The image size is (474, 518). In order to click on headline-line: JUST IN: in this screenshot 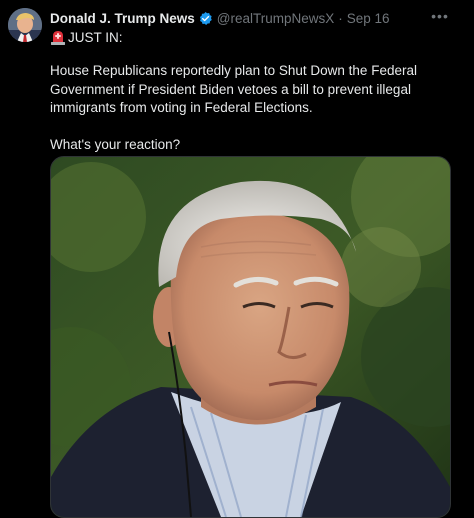, I will do `click(86, 37)`.